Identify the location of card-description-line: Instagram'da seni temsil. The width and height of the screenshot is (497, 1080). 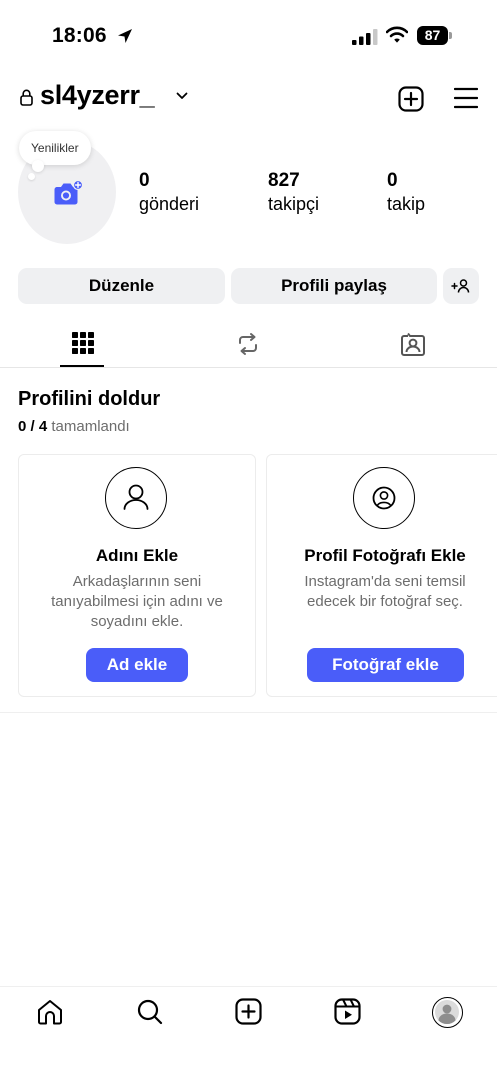
(385, 581).